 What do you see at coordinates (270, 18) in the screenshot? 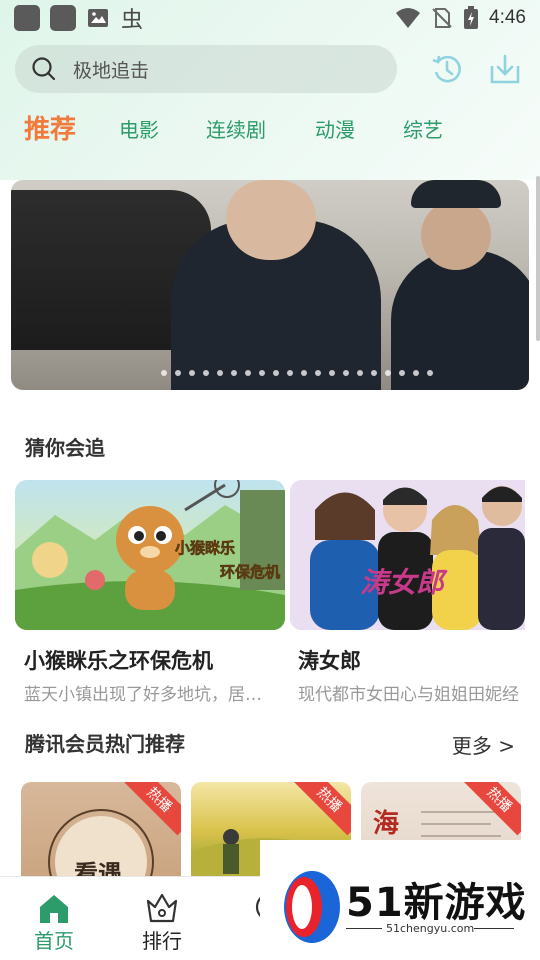
I see `status-bar: 虫 4:46` at bounding box center [270, 18].